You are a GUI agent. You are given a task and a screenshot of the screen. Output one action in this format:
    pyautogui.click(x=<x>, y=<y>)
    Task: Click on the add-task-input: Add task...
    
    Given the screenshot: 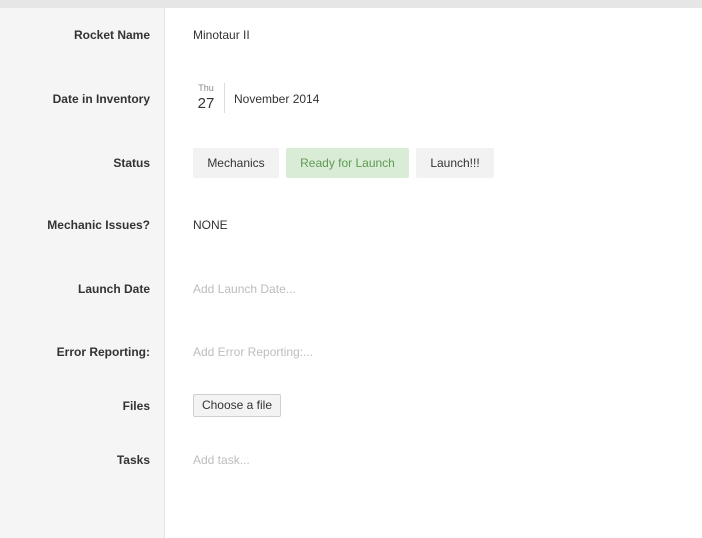 What is the action you would take?
    pyautogui.click(x=221, y=460)
    